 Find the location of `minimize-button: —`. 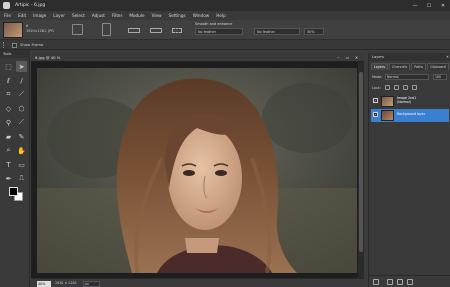

minimize-button: — is located at coordinates (415, 5).